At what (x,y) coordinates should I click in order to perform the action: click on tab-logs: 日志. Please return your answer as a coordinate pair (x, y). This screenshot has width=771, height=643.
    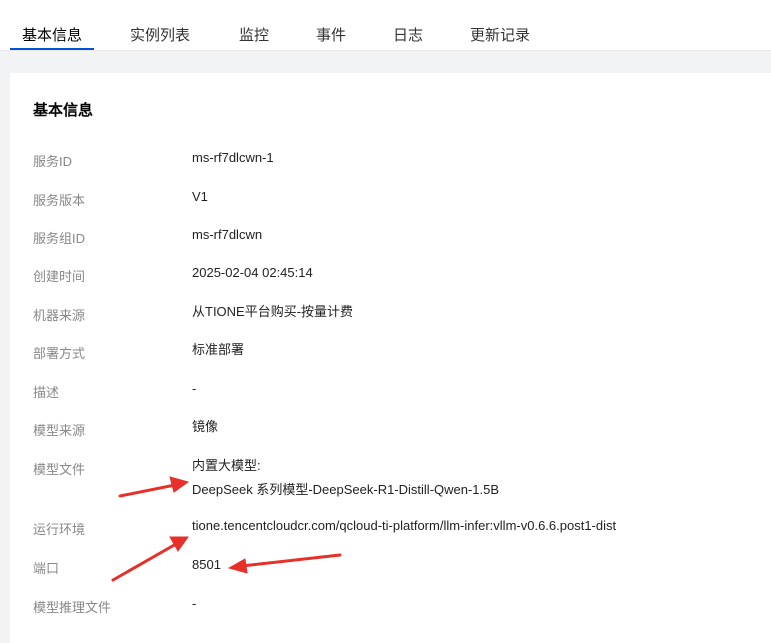
    Looking at the image, I should click on (408, 34).